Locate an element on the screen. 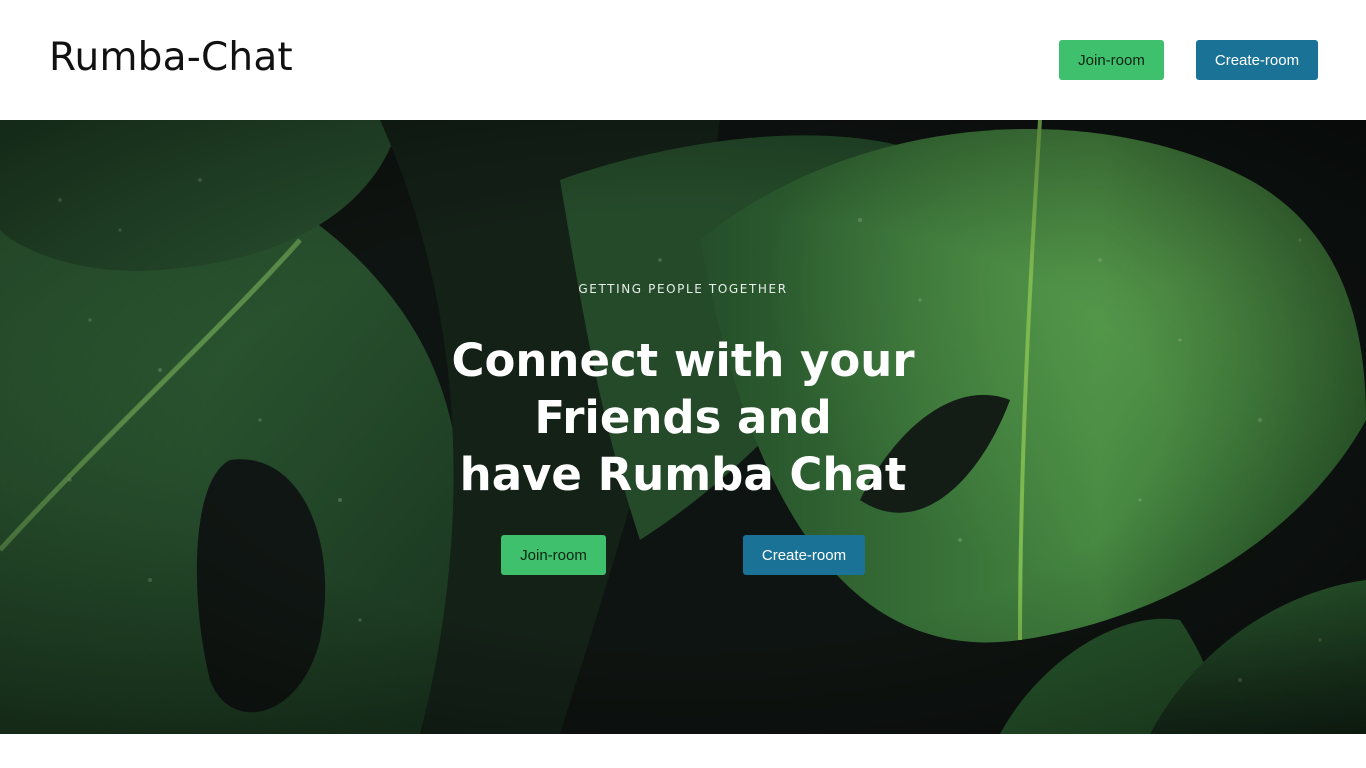  brand-logo-text: Rumba-Chat is located at coordinates (171, 58).